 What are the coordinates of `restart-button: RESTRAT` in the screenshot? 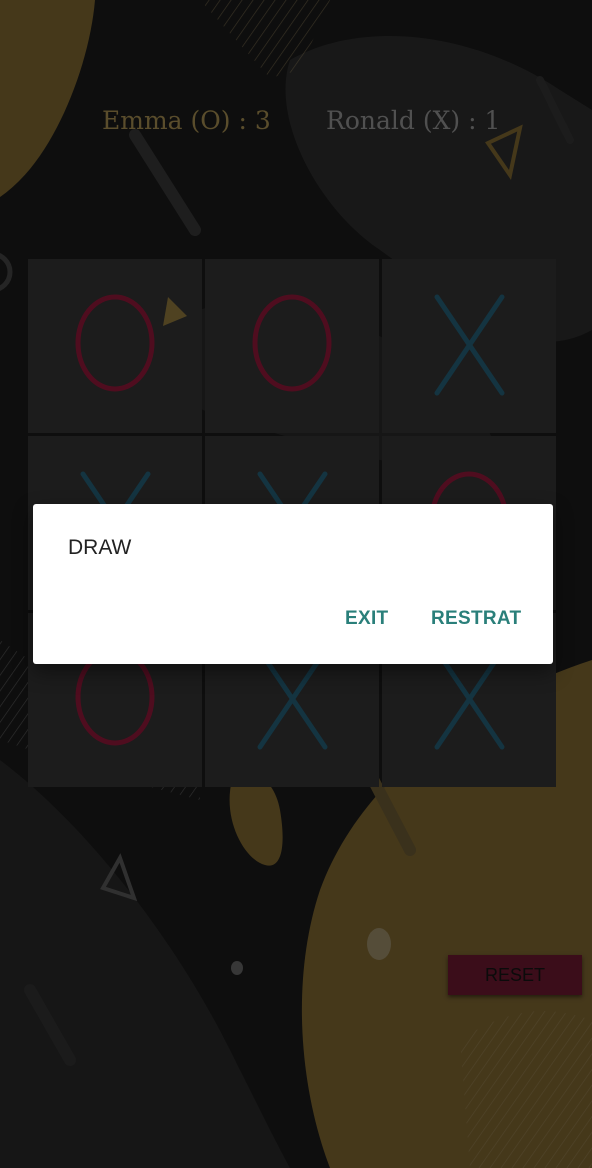 It's located at (476, 619).